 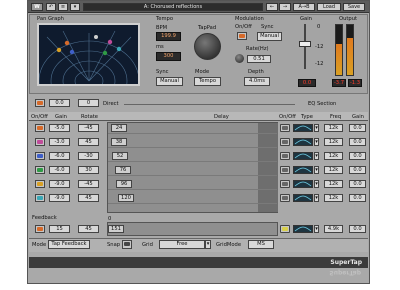 What do you see at coordinates (88, 103) in the screenshot?
I see `direct-rotate-field: 0` at bounding box center [88, 103].